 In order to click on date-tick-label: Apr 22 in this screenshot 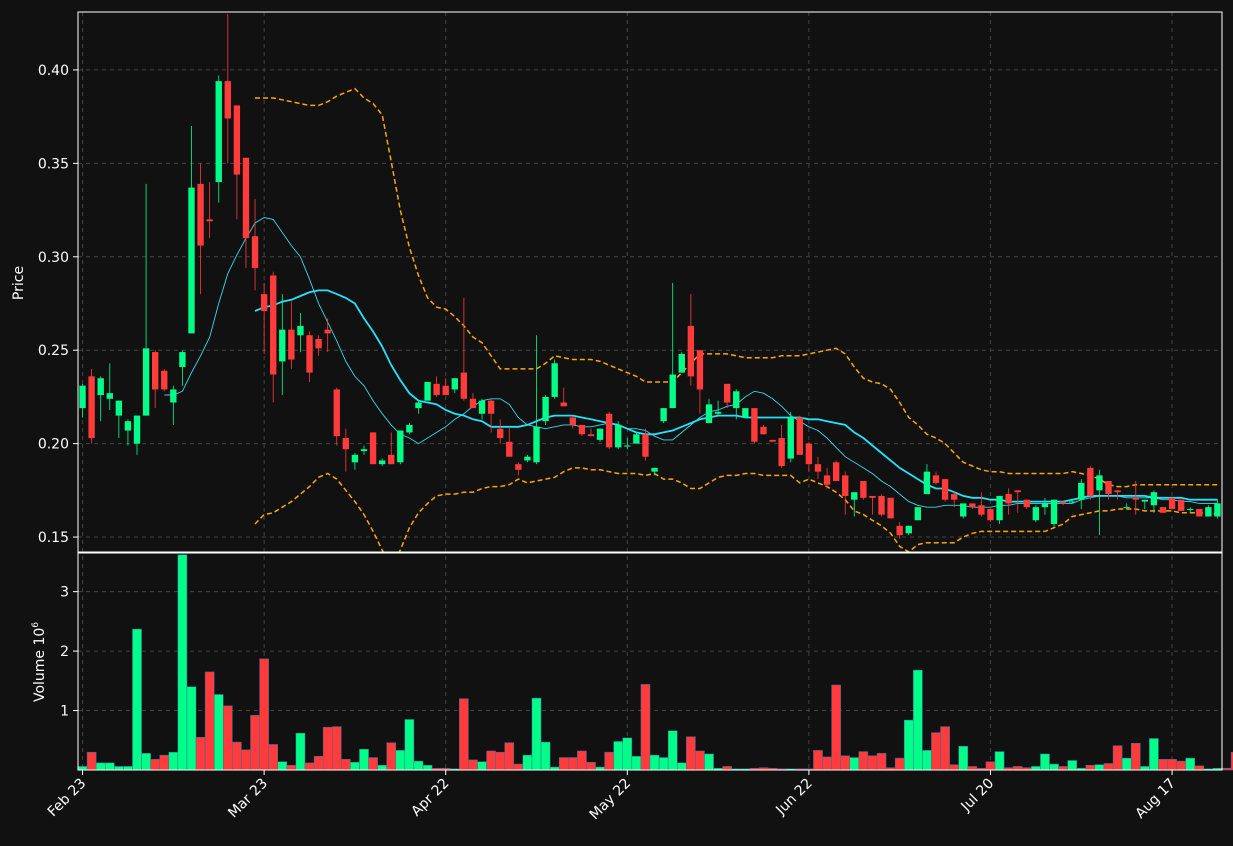, I will do `click(430, 798)`.